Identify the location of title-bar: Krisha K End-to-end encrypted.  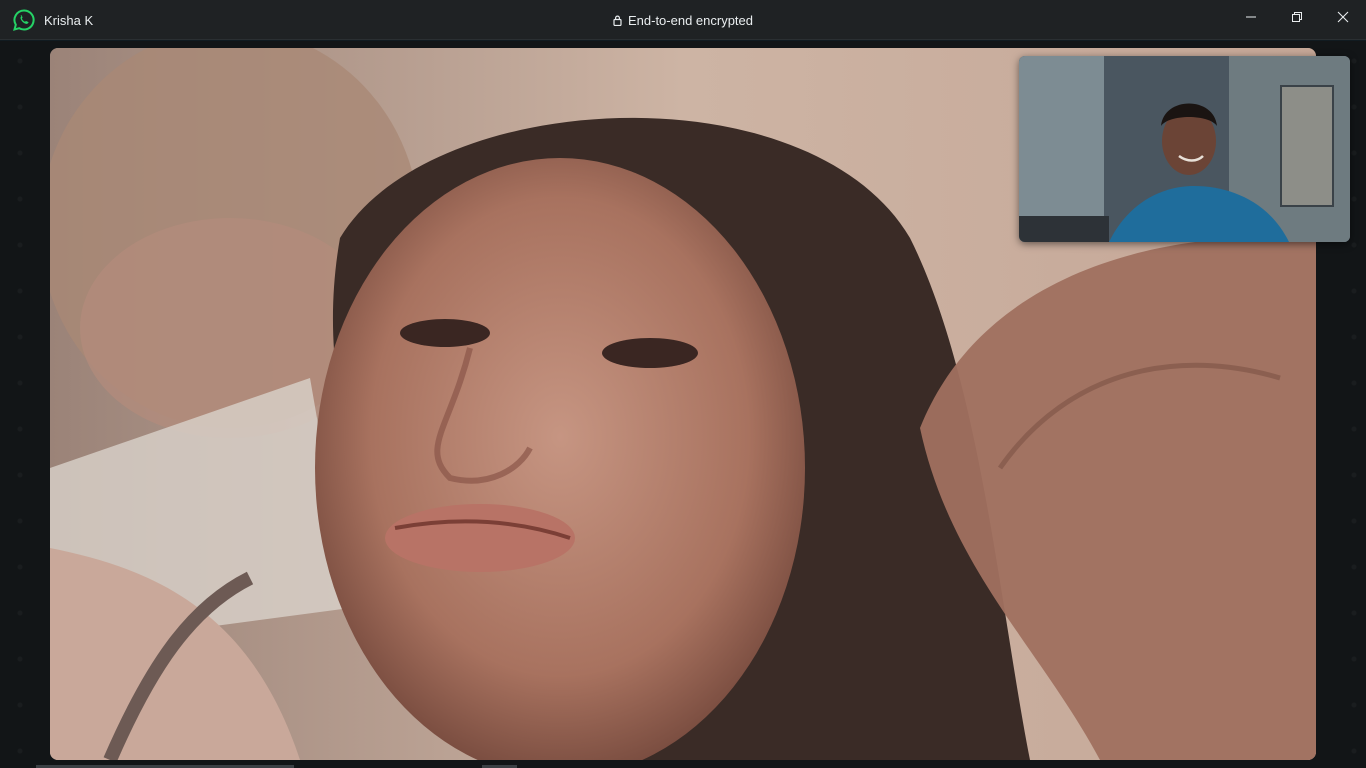
(683, 20).